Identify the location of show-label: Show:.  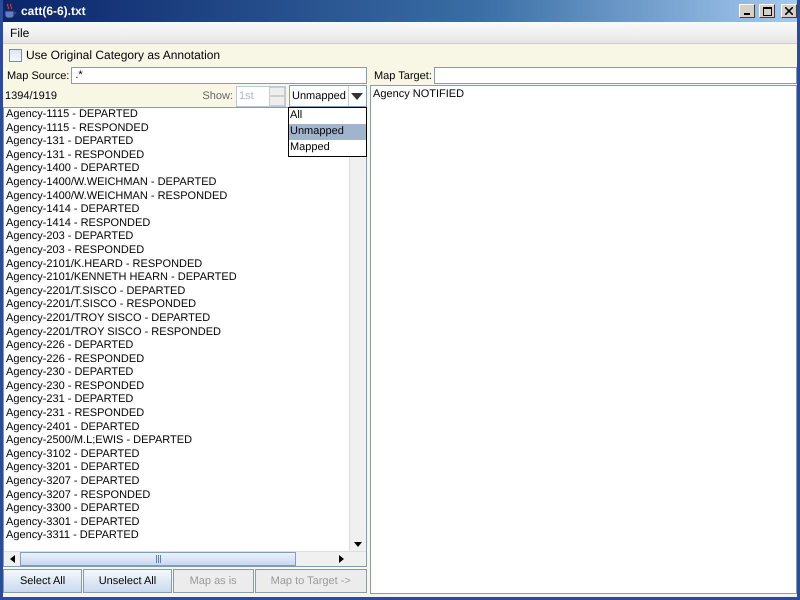
(217, 96).